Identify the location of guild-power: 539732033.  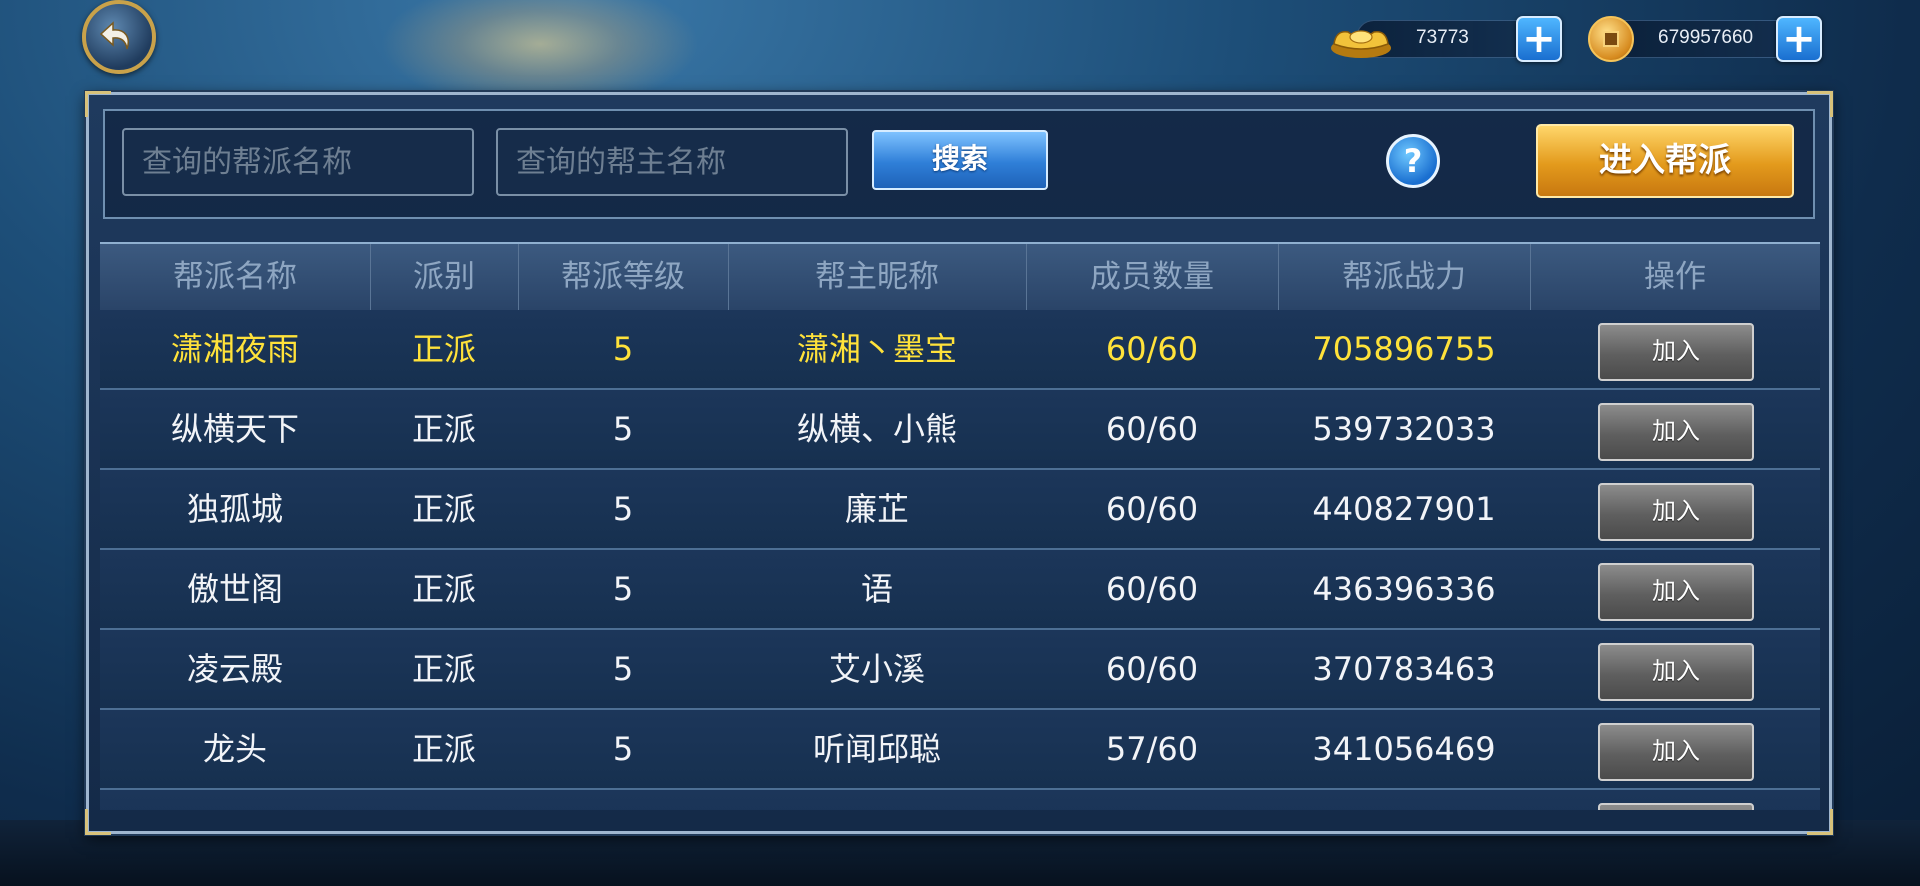
(1404, 429).